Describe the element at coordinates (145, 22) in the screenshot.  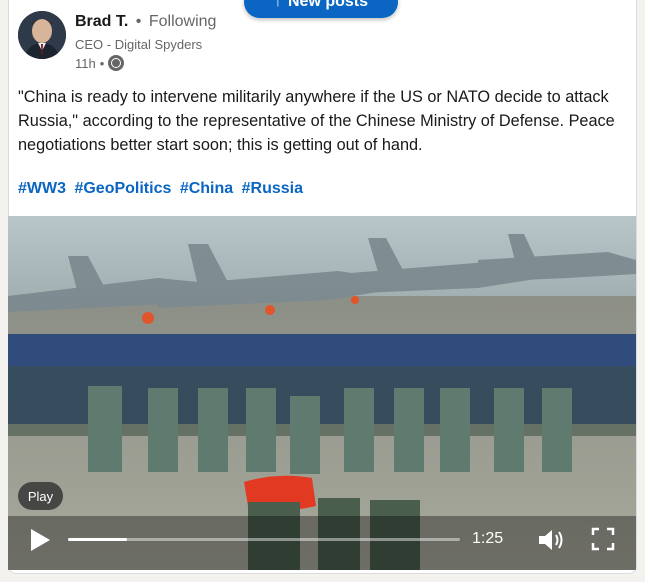
I see `author-line: Brad T. • Following` at that location.